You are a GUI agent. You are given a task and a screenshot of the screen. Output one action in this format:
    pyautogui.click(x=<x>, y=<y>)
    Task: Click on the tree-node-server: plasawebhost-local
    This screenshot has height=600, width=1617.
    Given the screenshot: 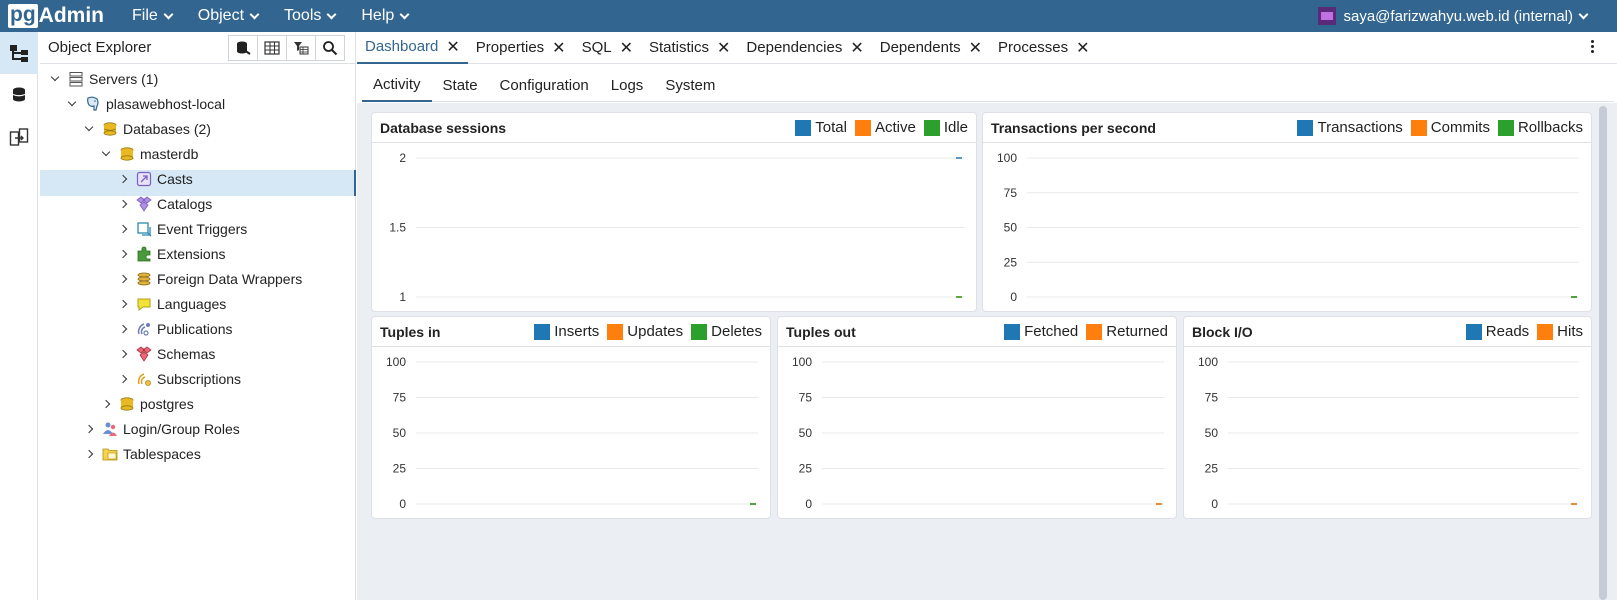 What is the action you would take?
    pyautogui.click(x=145, y=103)
    